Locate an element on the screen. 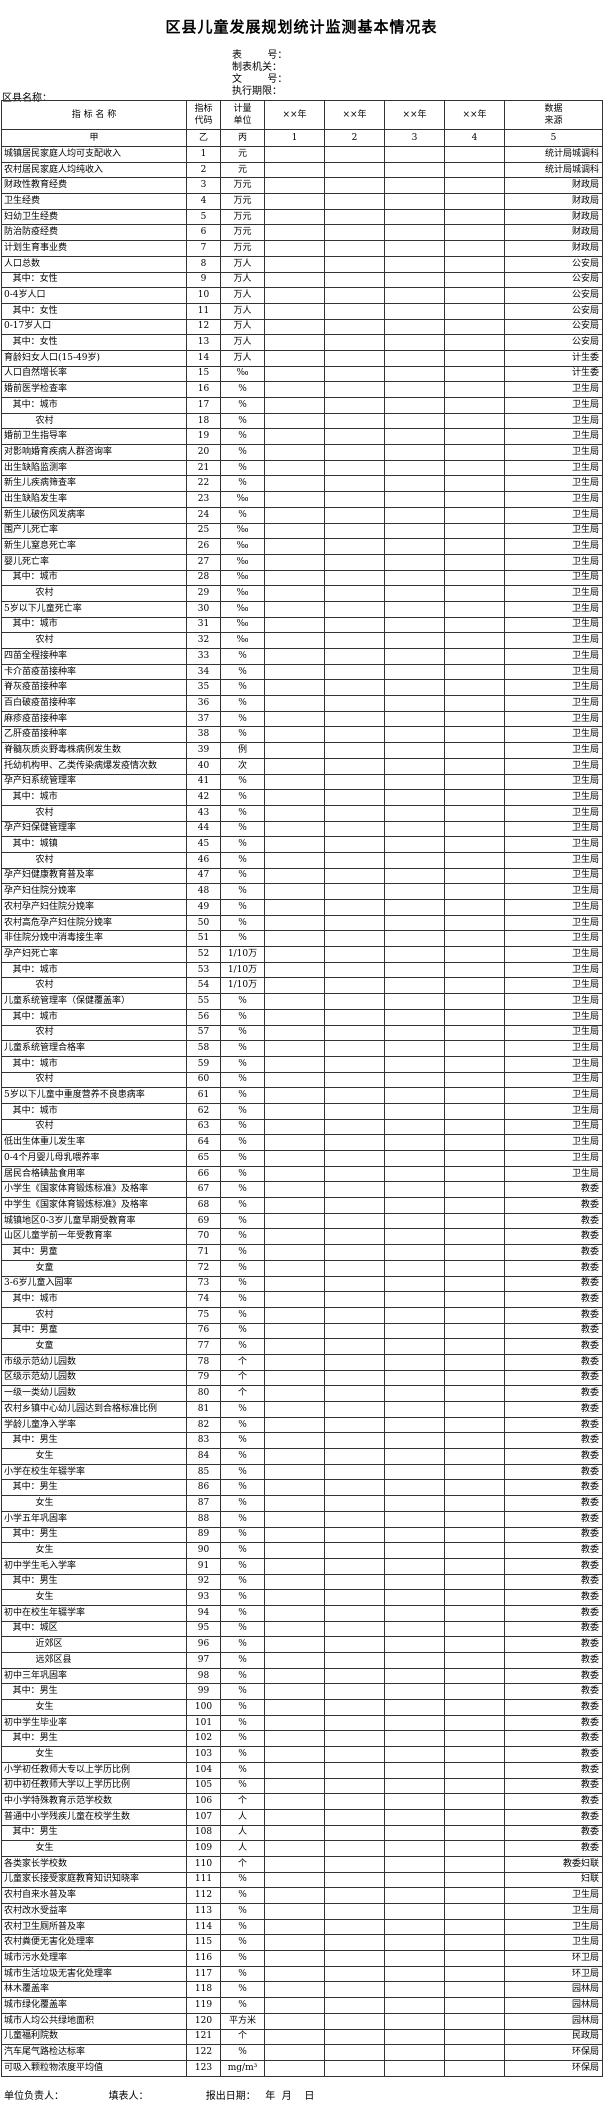 The height and width of the screenshot is (2106, 603). indicator-name: 居民合格碘盐食用率 is located at coordinates (94, 1174).